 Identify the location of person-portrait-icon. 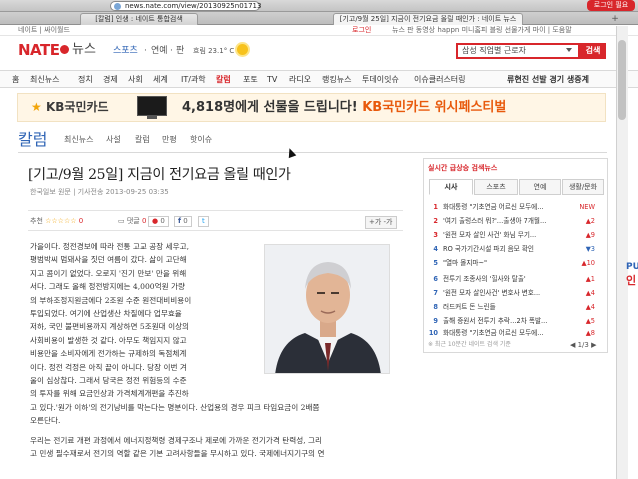
(327, 309).